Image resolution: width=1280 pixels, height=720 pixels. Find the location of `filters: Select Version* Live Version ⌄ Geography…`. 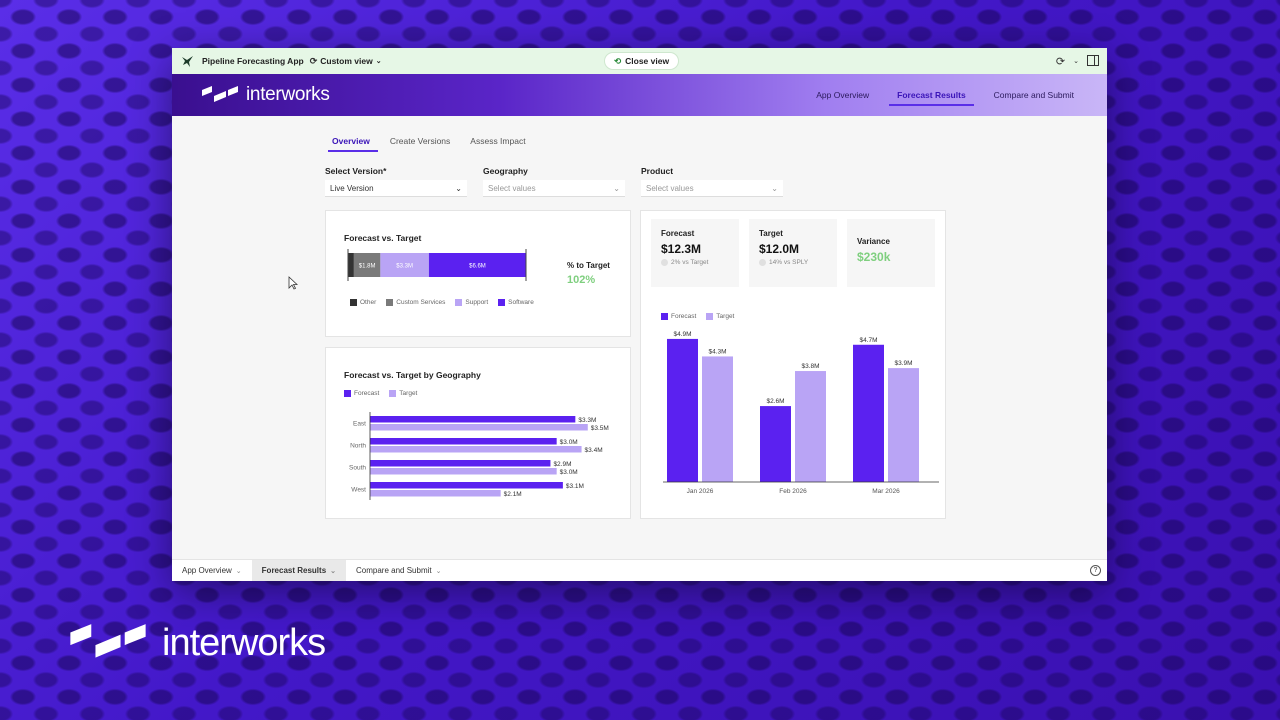

filters: Select Version* Live Version ⌄ Geography… is located at coordinates (554, 181).